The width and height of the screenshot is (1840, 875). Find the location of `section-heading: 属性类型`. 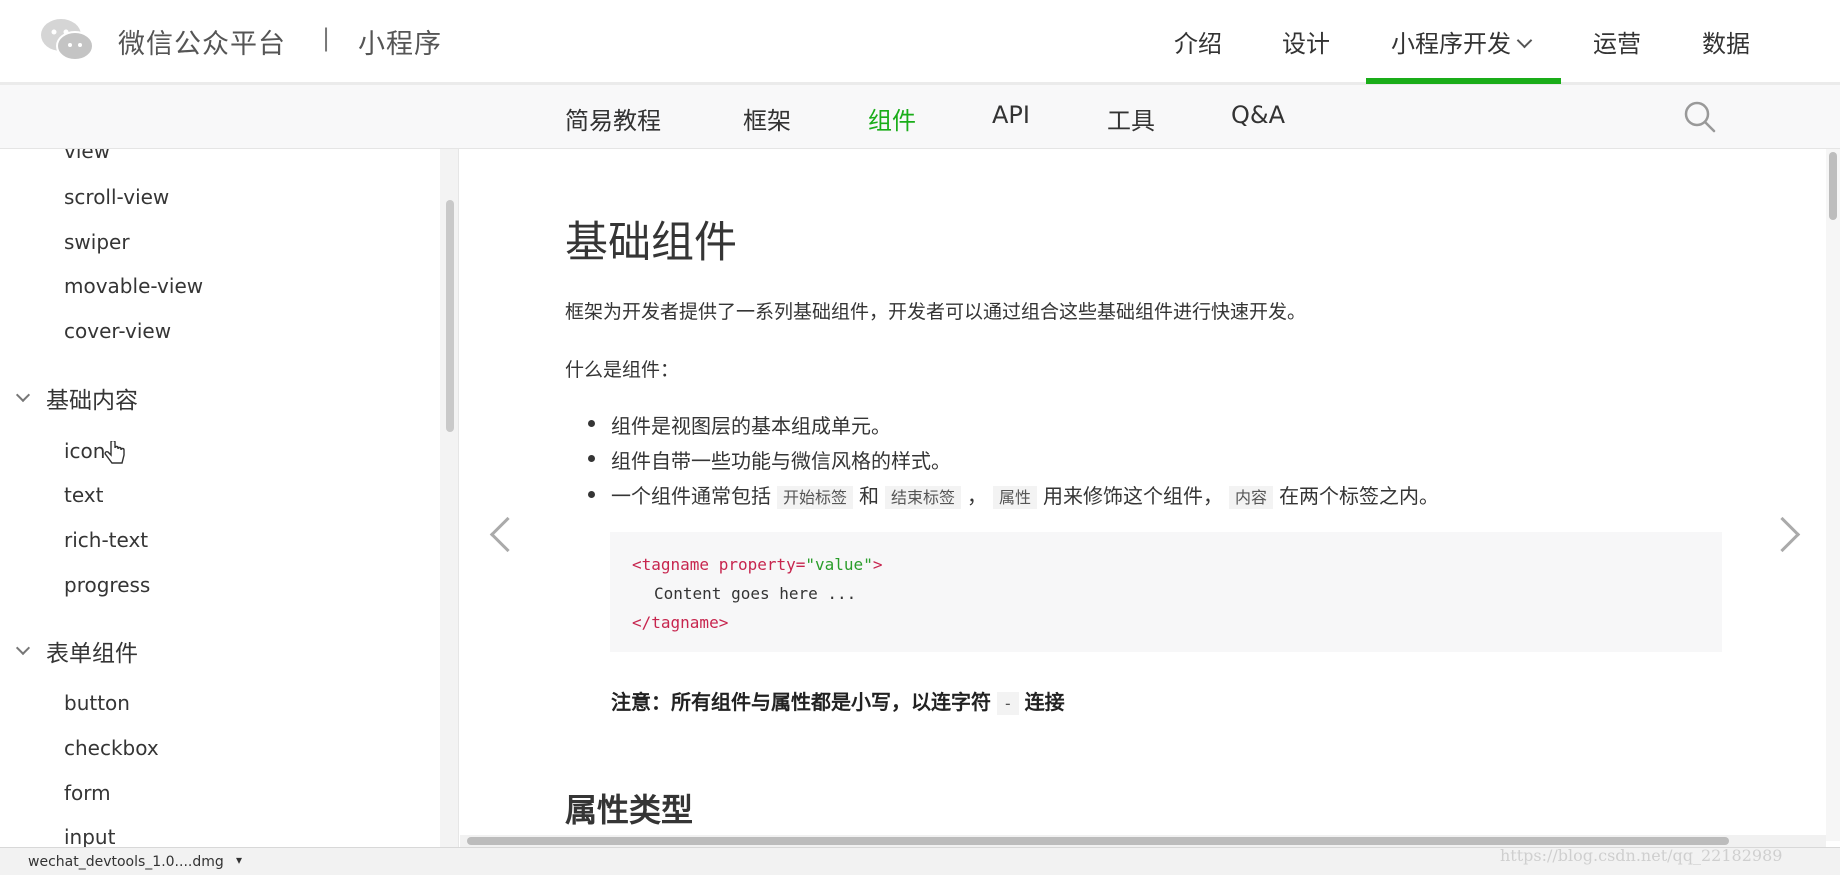

section-heading: 属性类型 is located at coordinates (629, 810).